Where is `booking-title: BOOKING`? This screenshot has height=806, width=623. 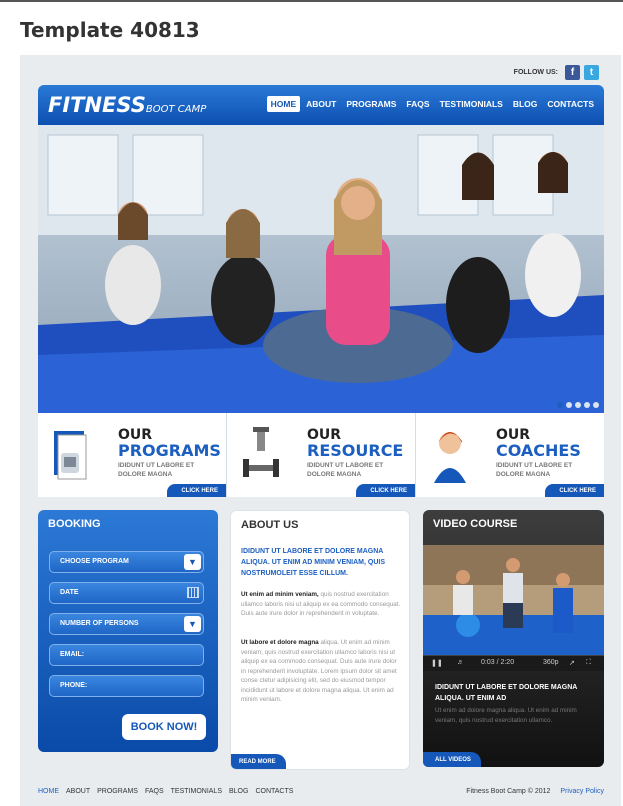
booking-title: BOOKING is located at coordinates (74, 524).